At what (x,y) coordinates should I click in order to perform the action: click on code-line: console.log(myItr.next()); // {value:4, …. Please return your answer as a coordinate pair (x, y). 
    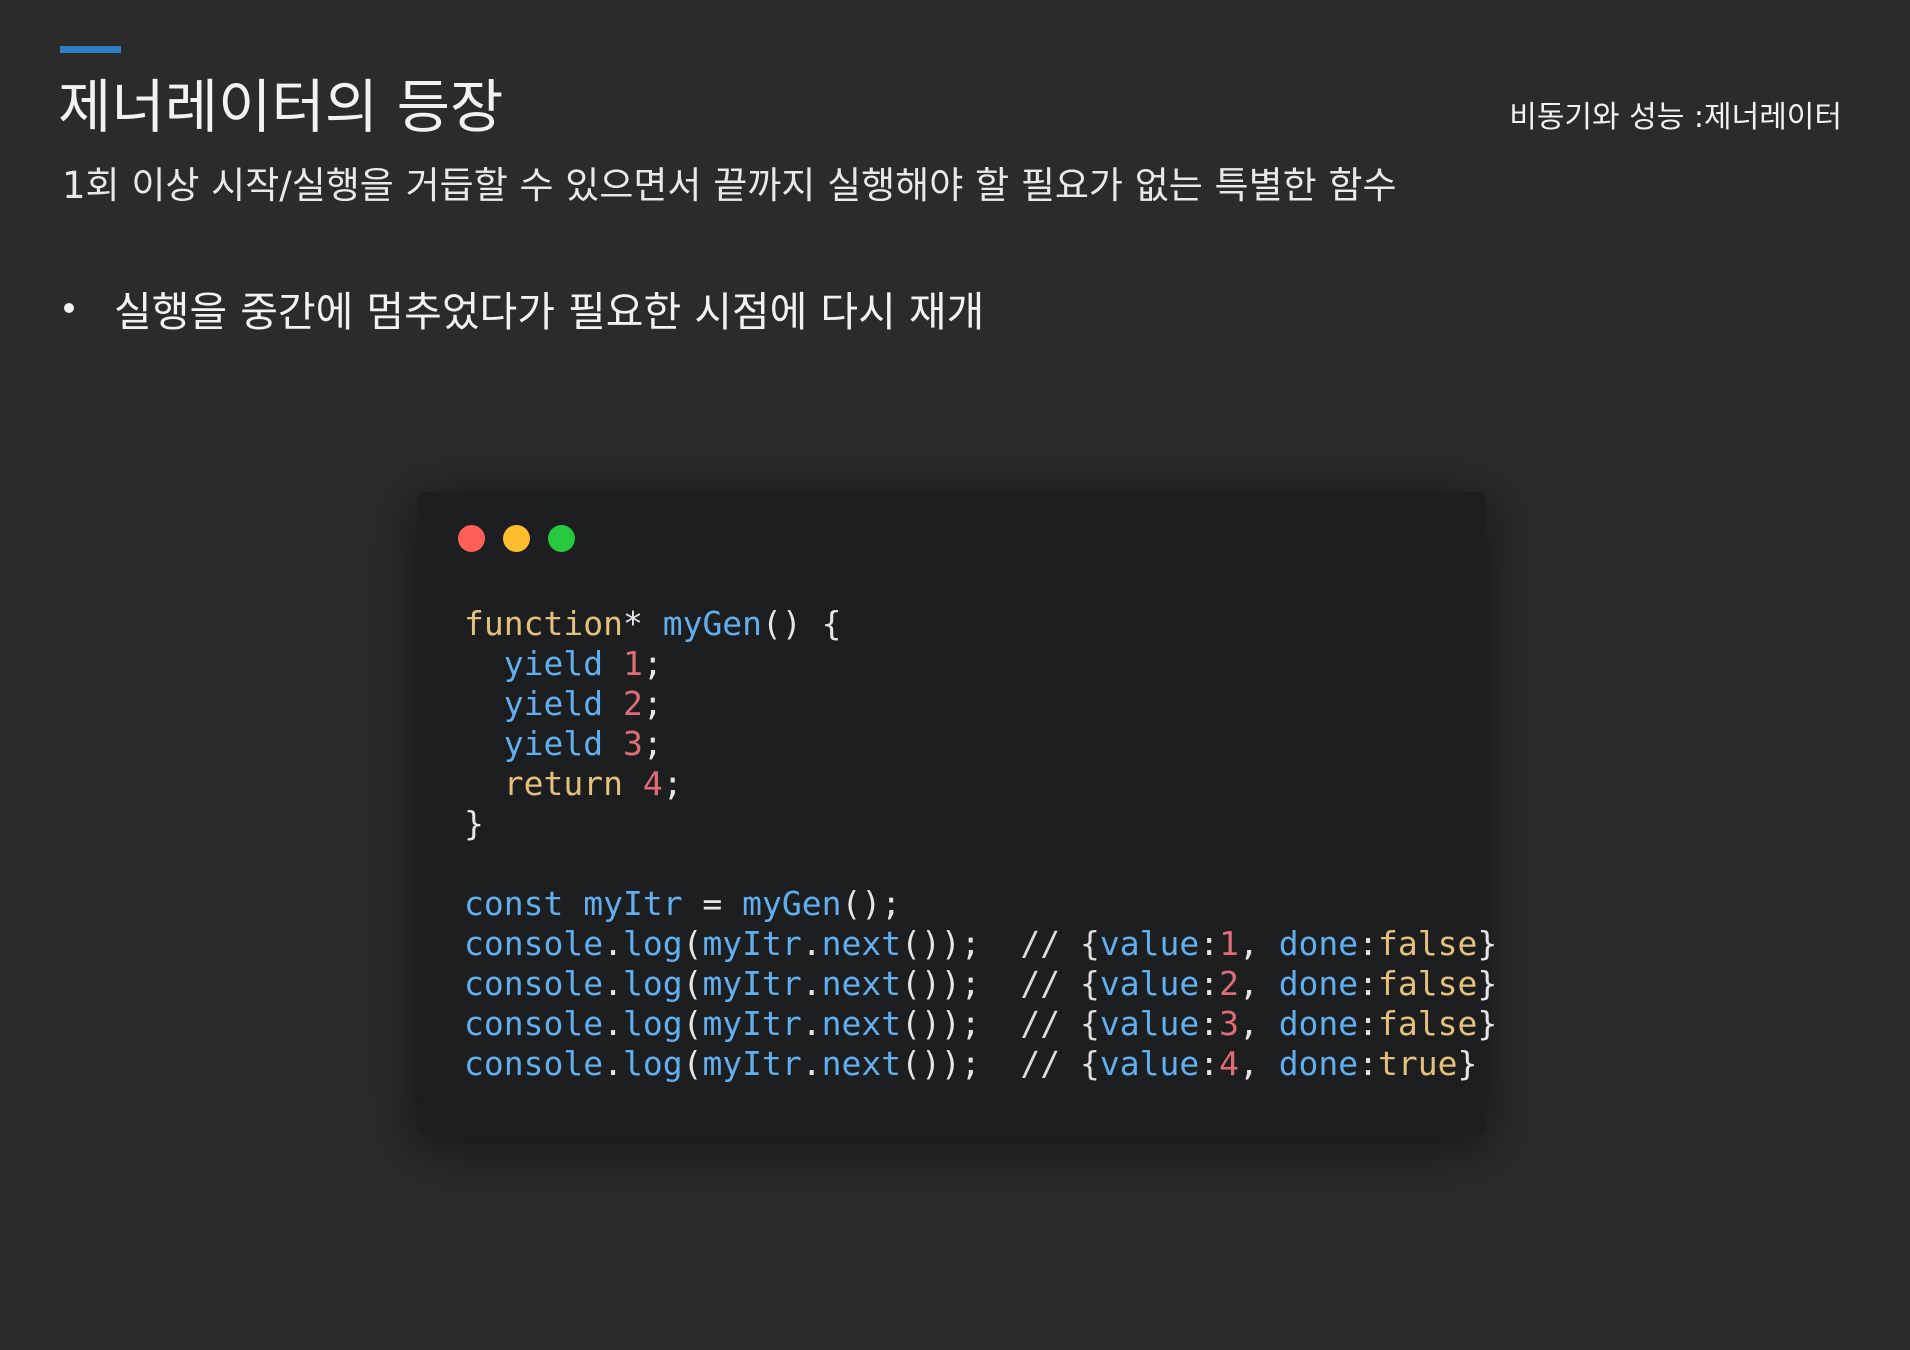
    Looking at the image, I should click on (980, 1064).